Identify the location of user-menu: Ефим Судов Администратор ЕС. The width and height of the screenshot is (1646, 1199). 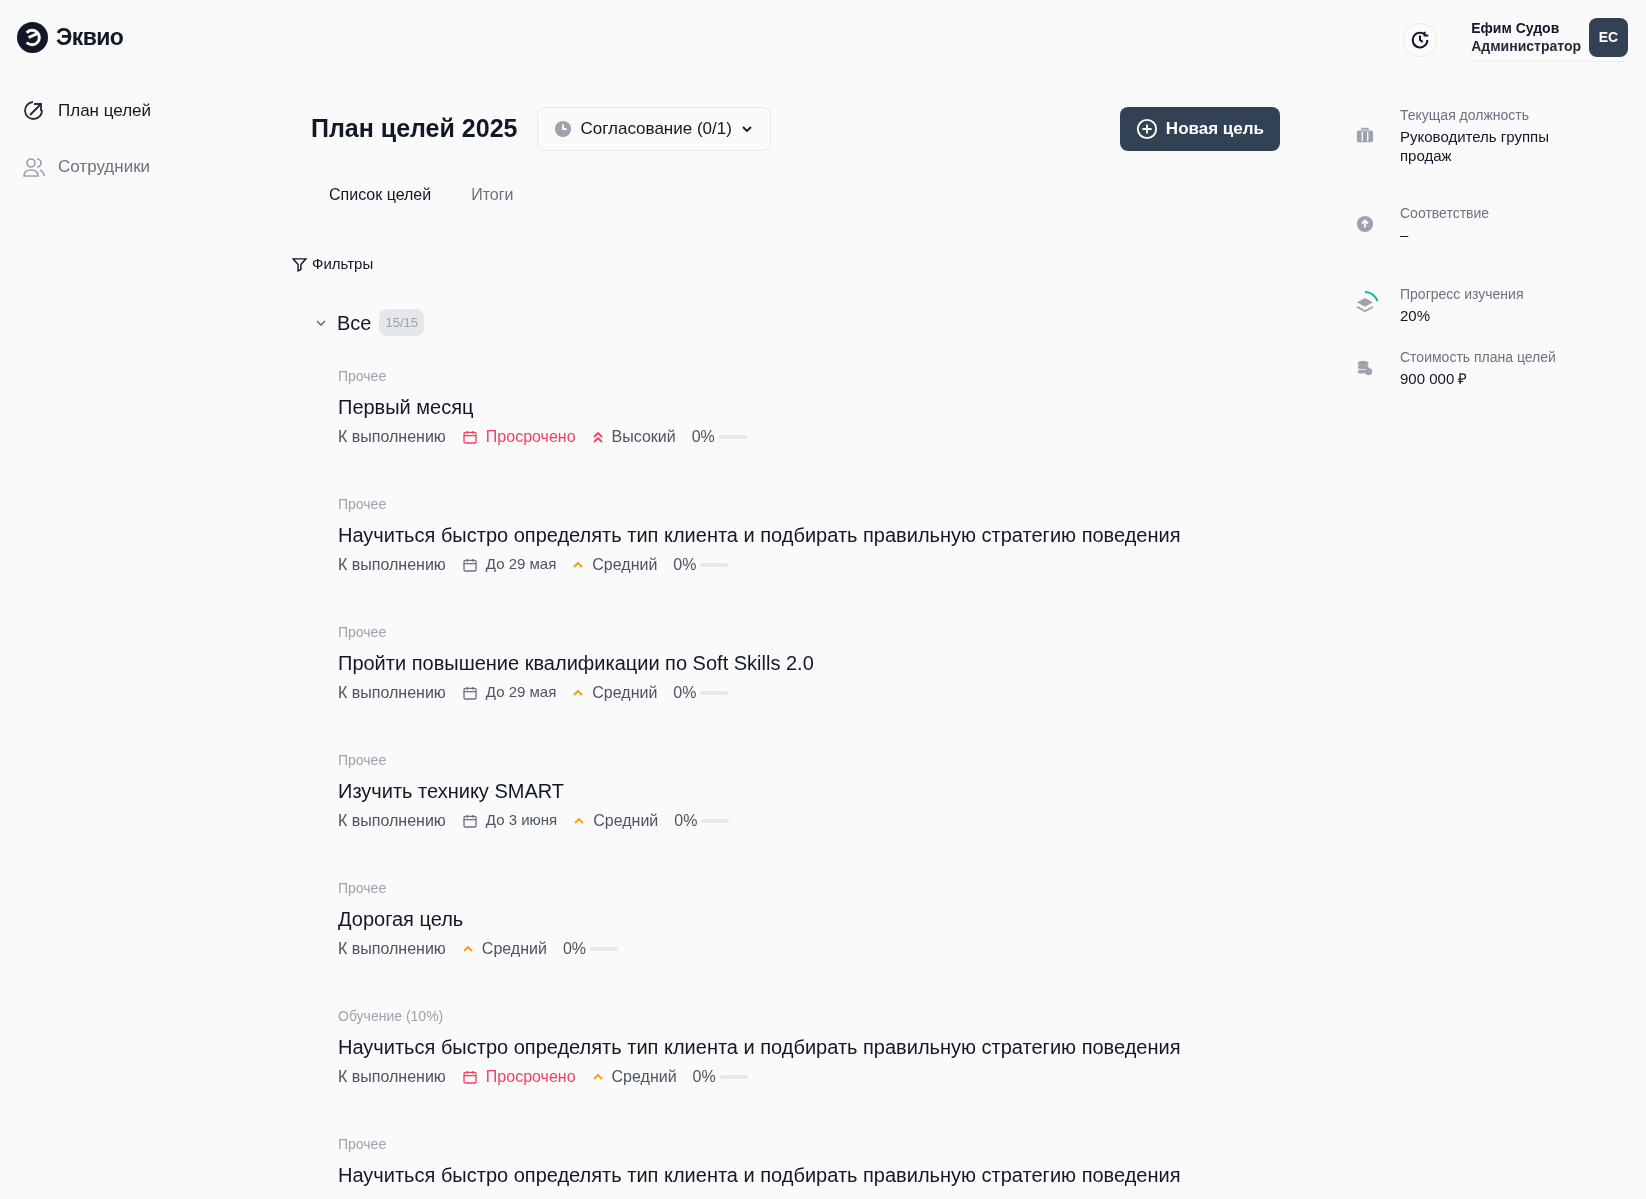
(1549, 40).